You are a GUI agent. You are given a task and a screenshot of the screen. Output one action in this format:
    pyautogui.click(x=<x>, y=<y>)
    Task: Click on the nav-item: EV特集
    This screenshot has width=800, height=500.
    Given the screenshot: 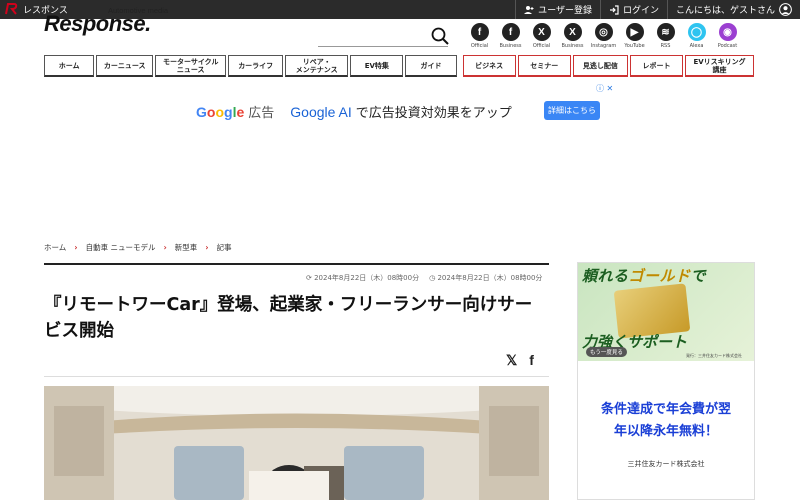 What is the action you would take?
    pyautogui.click(x=377, y=66)
    